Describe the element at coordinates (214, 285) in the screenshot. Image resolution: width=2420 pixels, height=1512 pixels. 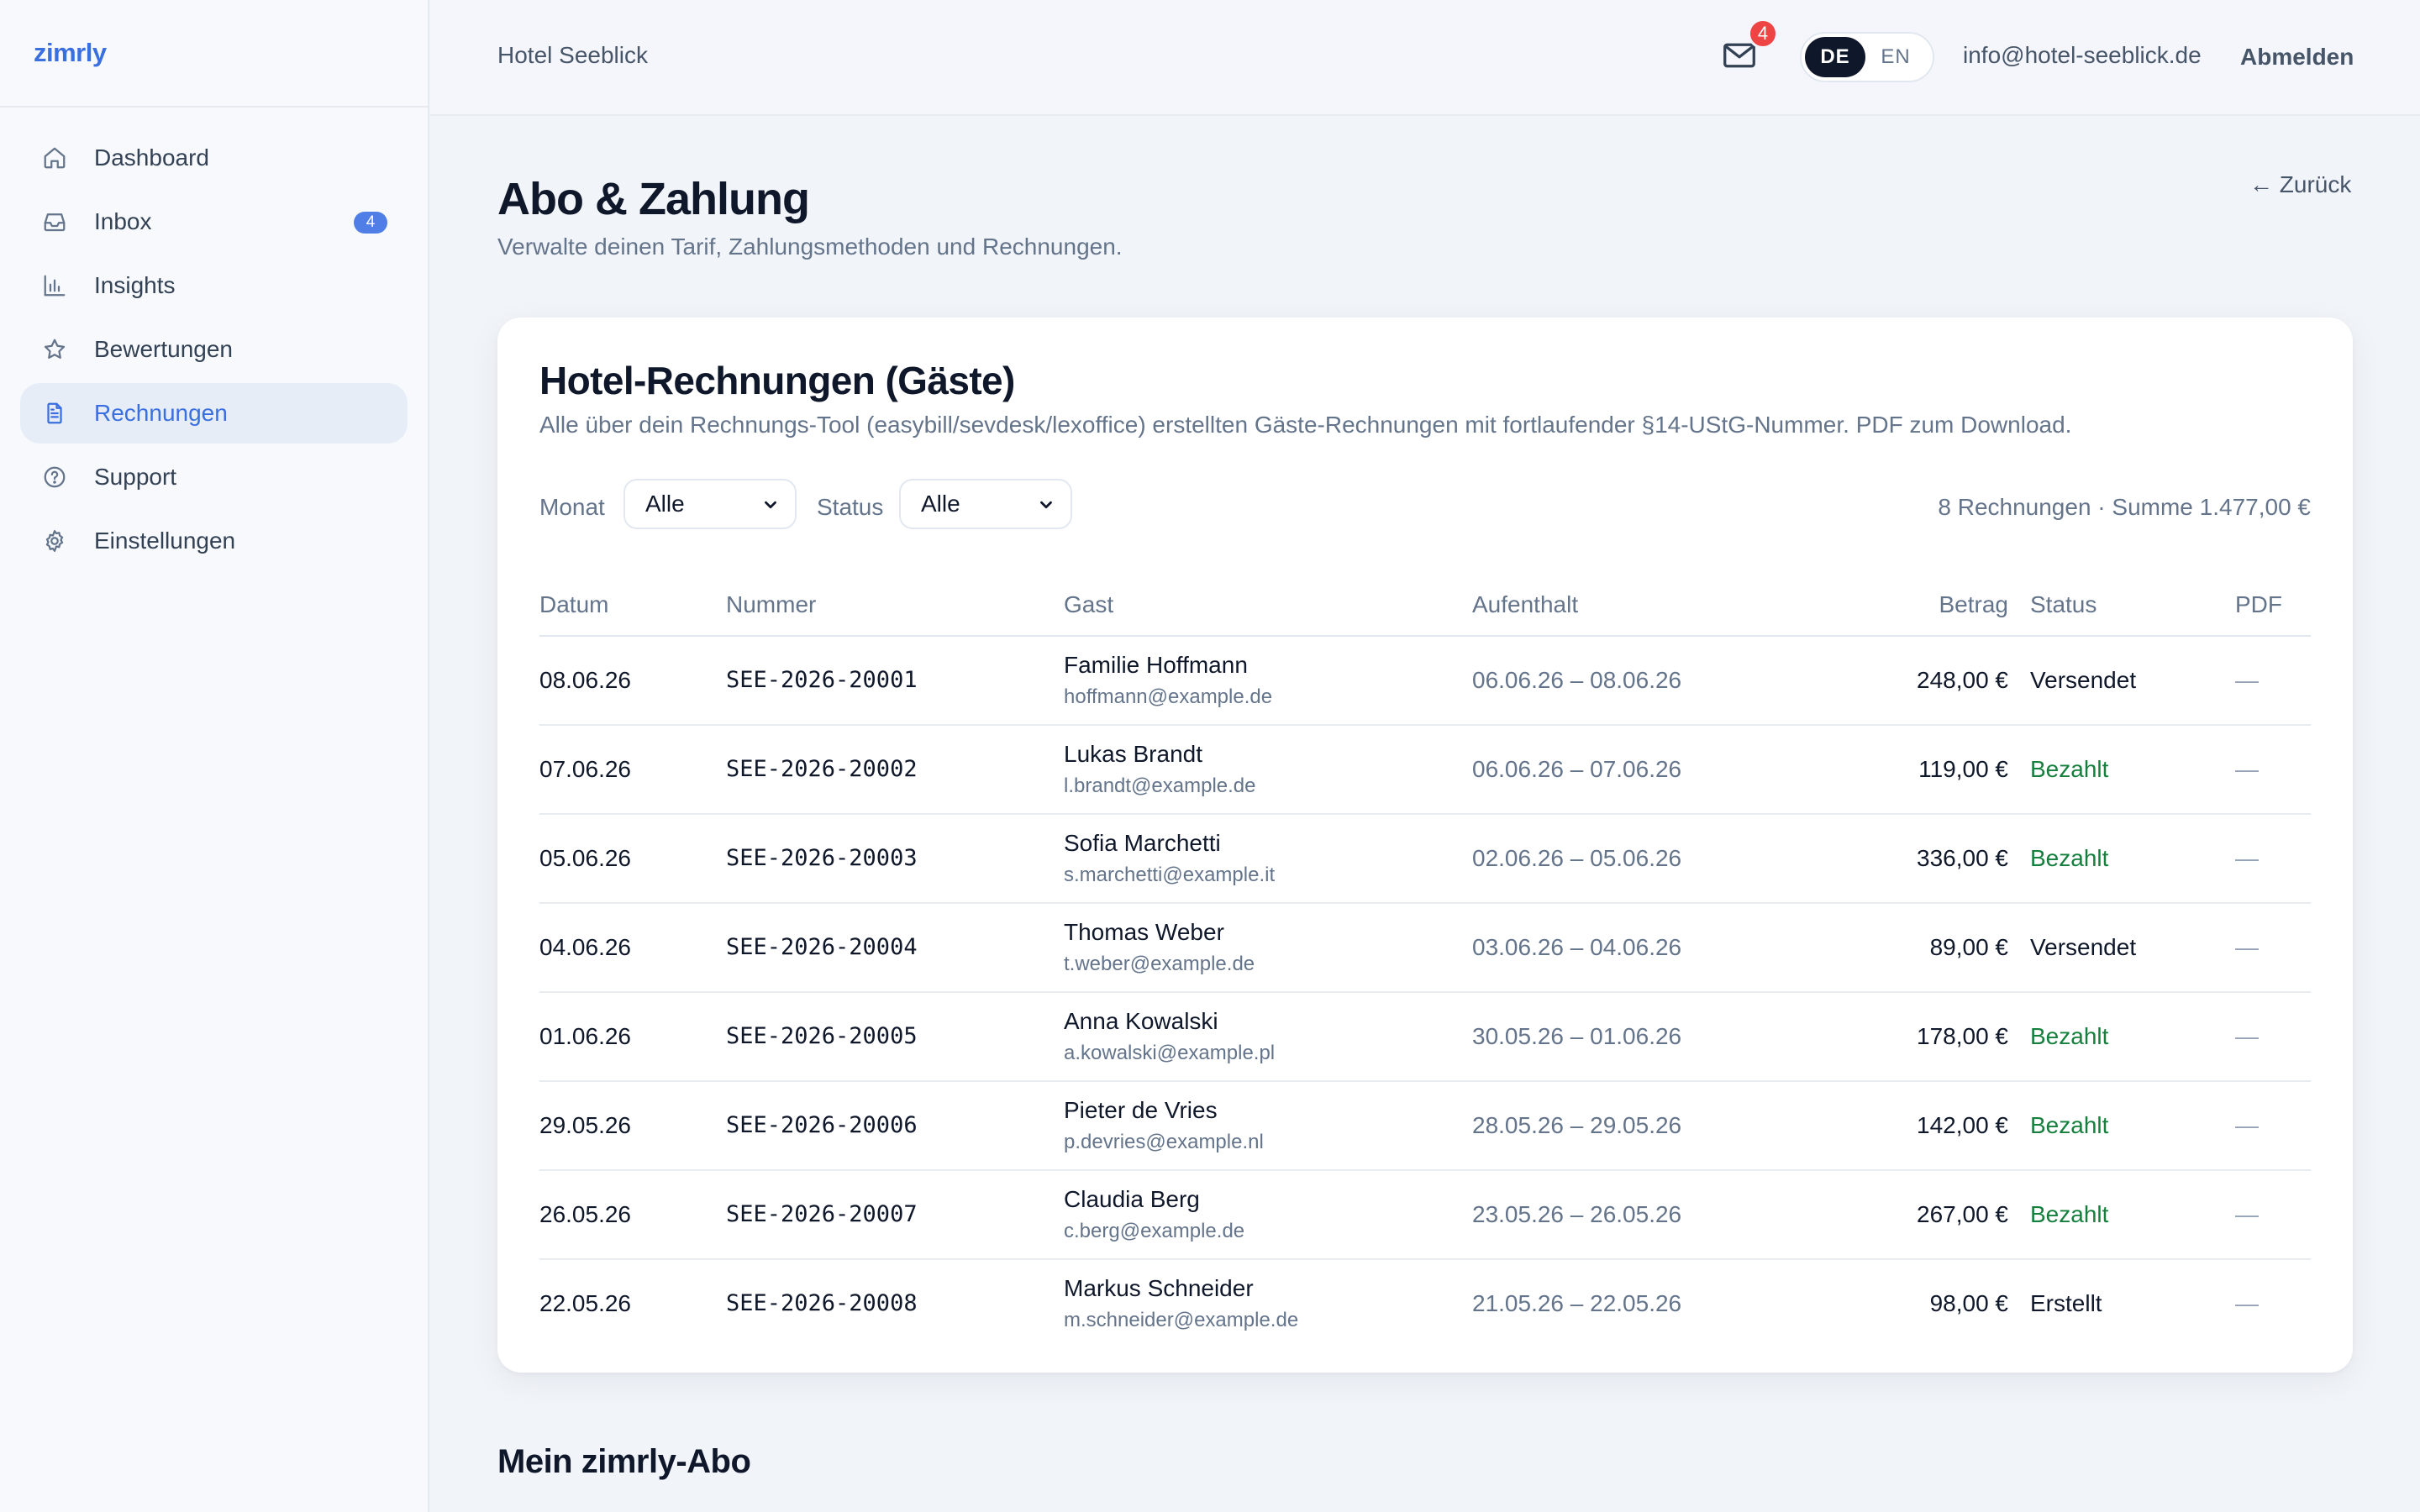
I see `sidebar-item-insights: Insights` at that location.